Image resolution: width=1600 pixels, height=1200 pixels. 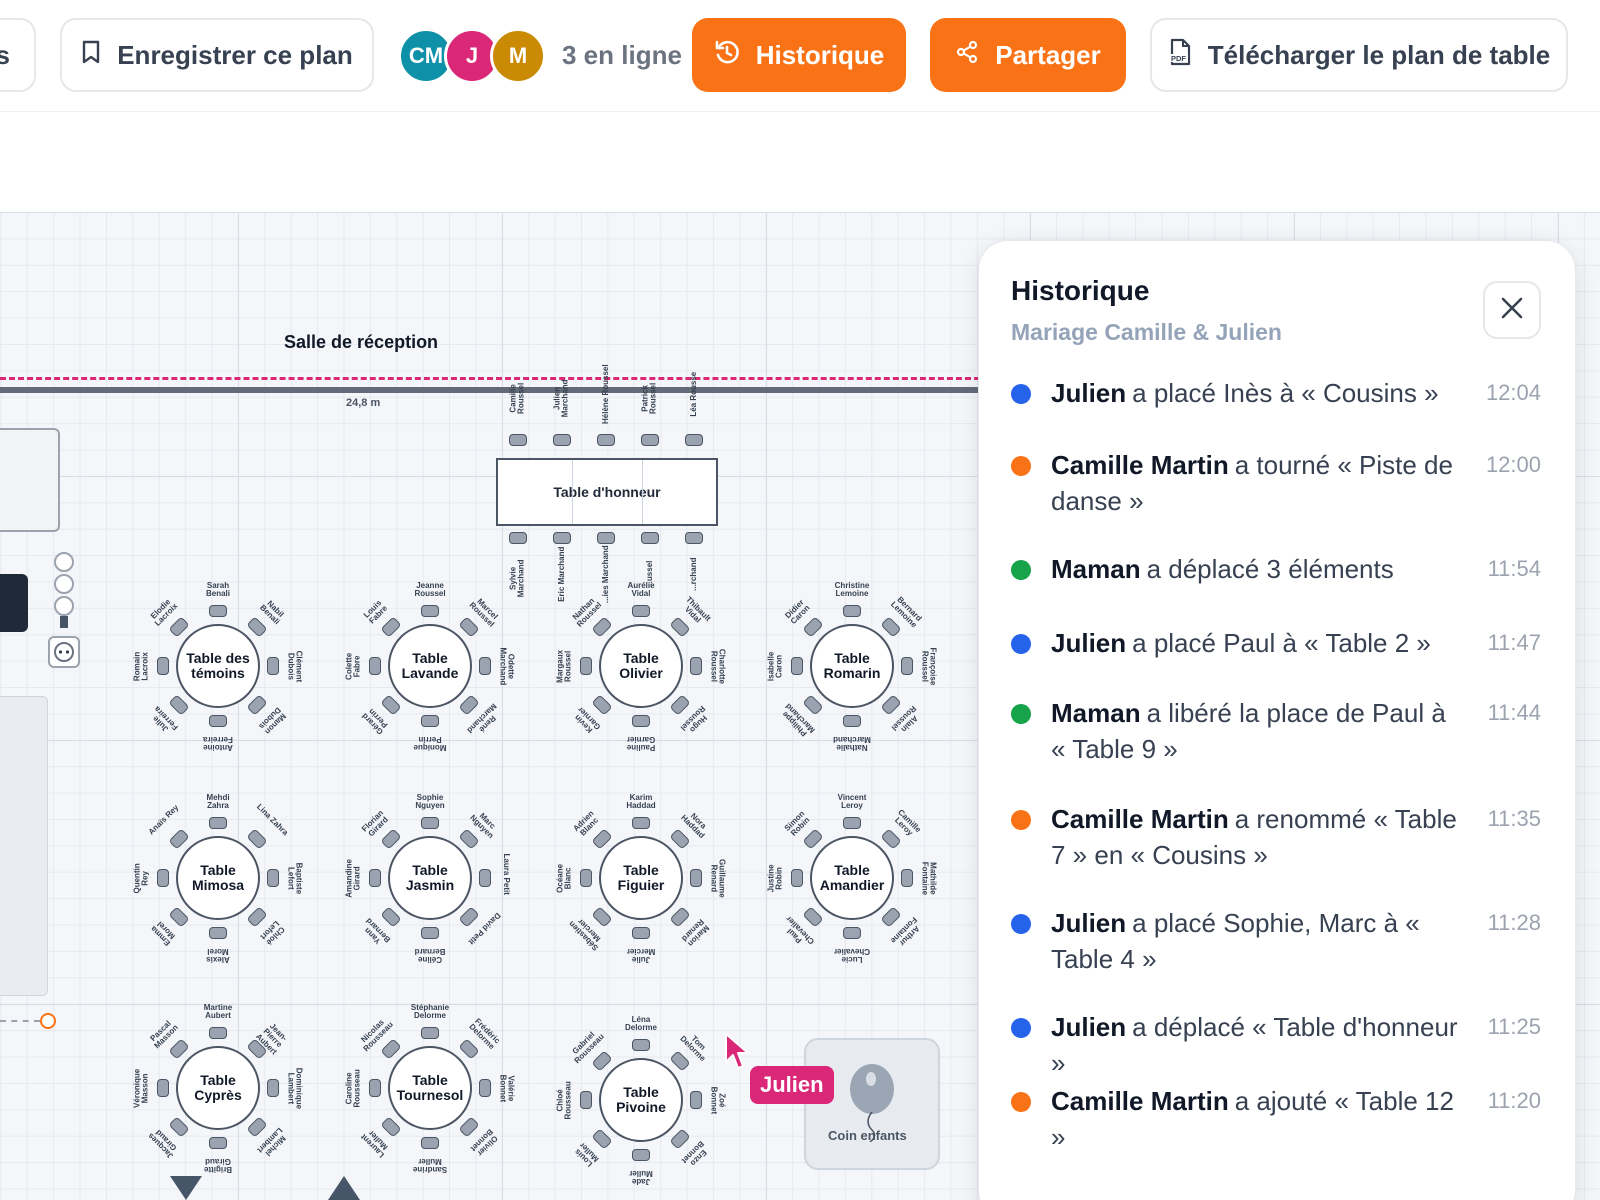 What do you see at coordinates (430, 1088) in the screenshot?
I see `round-table: Table Tournesol` at bounding box center [430, 1088].